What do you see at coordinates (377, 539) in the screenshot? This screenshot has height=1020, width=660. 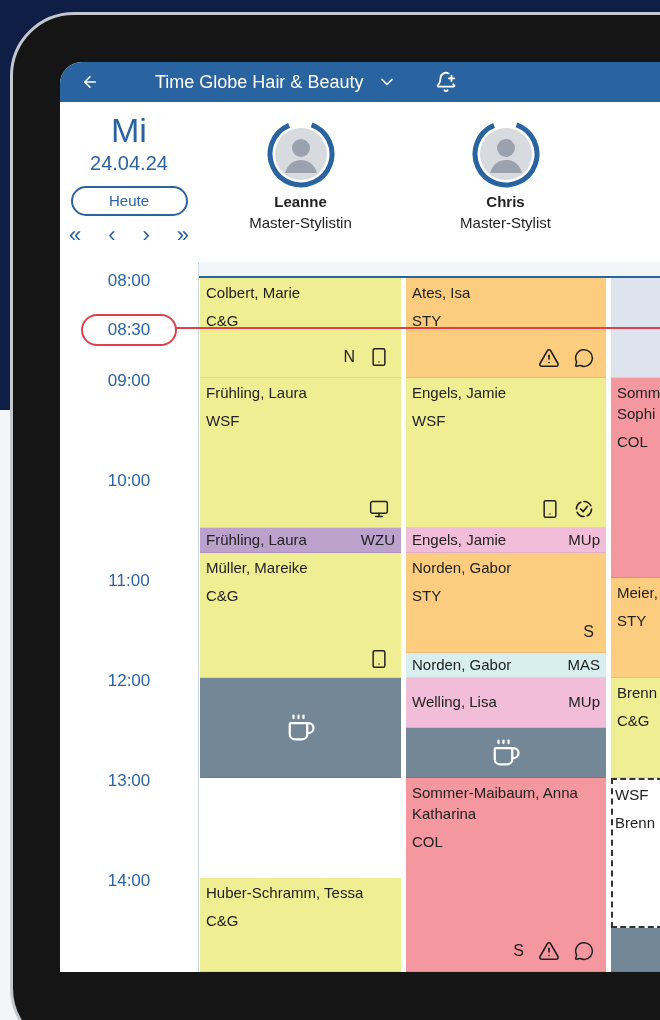 I see `service-code: WZU` at bounding box center [377, 539].